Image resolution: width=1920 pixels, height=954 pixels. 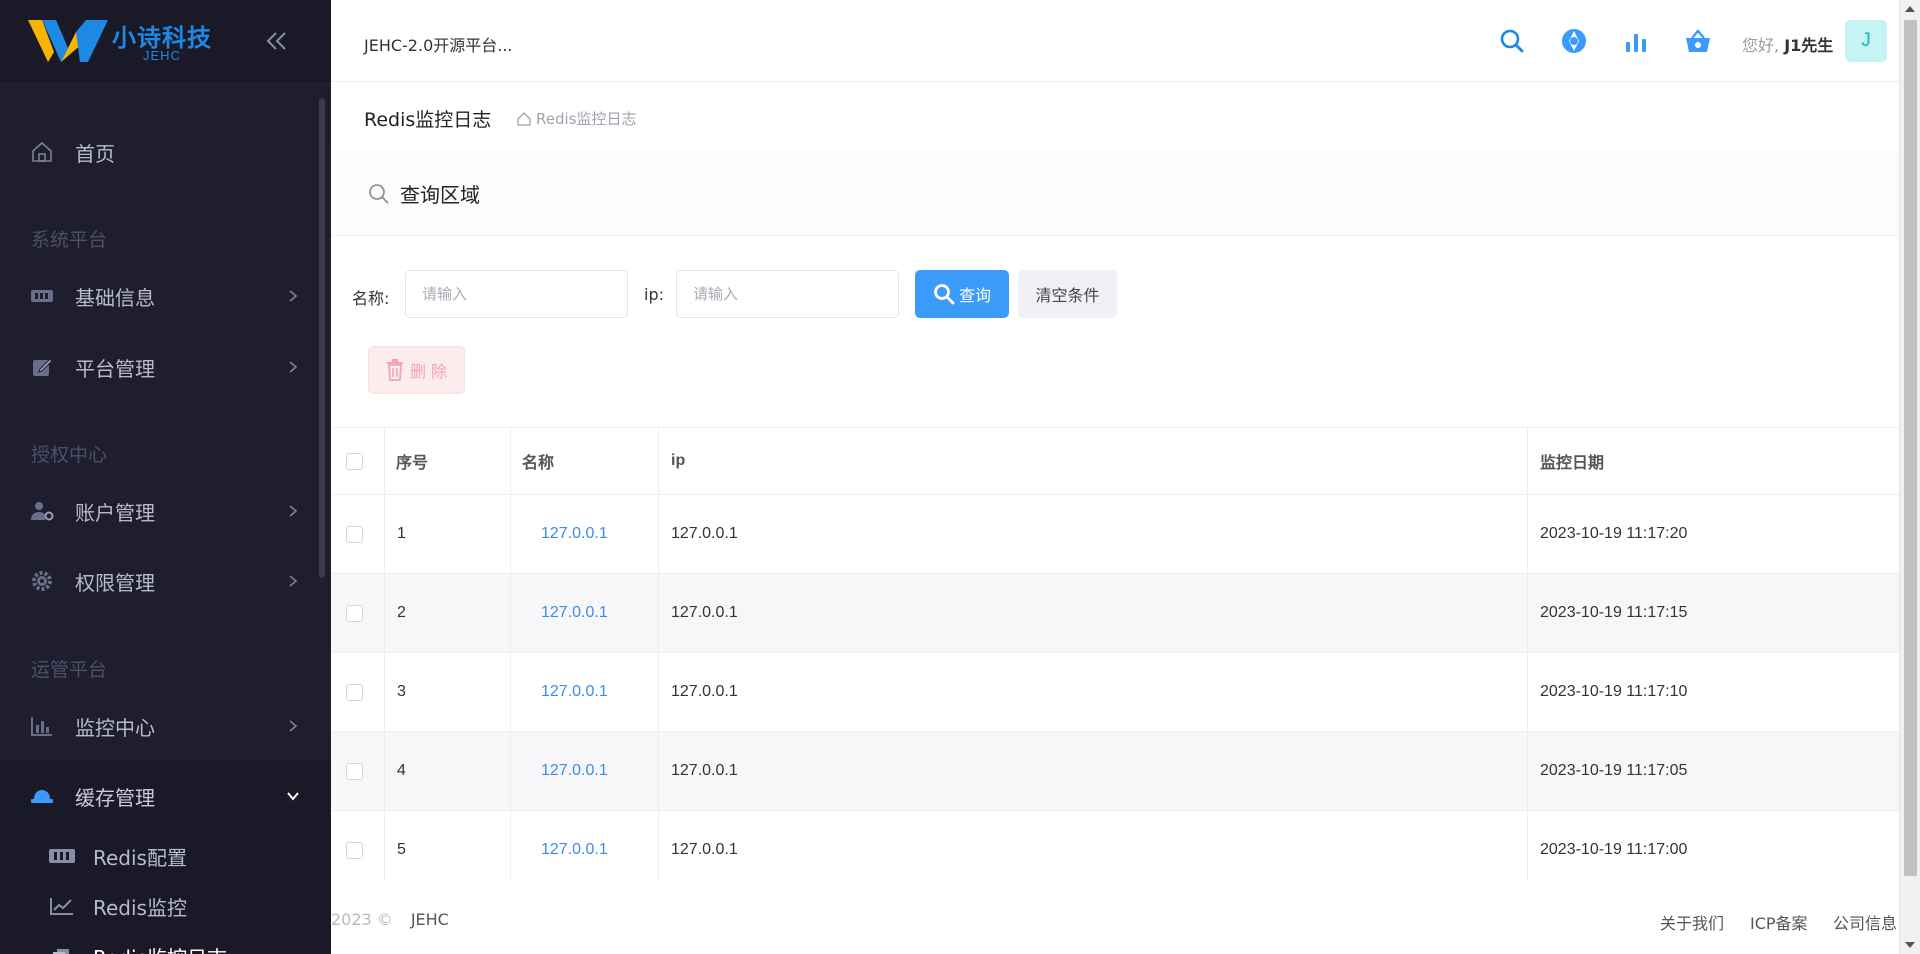 What do you see at coordinates (1067, 294) in the screenshot?
I see `clear-button: 清空条件` at bounding box center [1067, 294].